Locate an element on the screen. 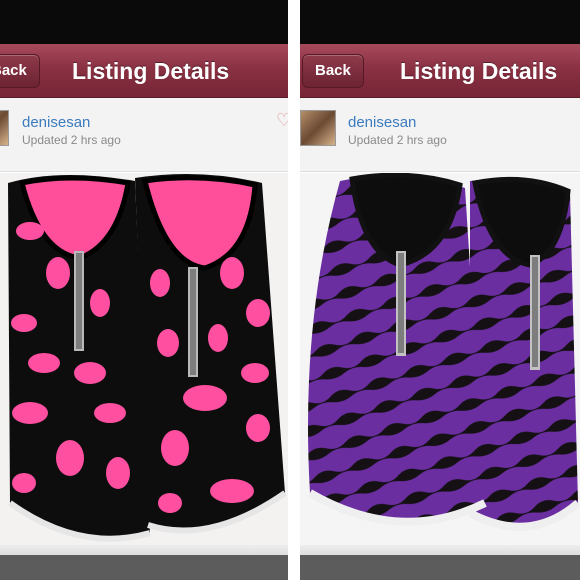 The height and width of the screenshot is (580, 580). heart-icon: ♡ is located at coordinates (282, 120).